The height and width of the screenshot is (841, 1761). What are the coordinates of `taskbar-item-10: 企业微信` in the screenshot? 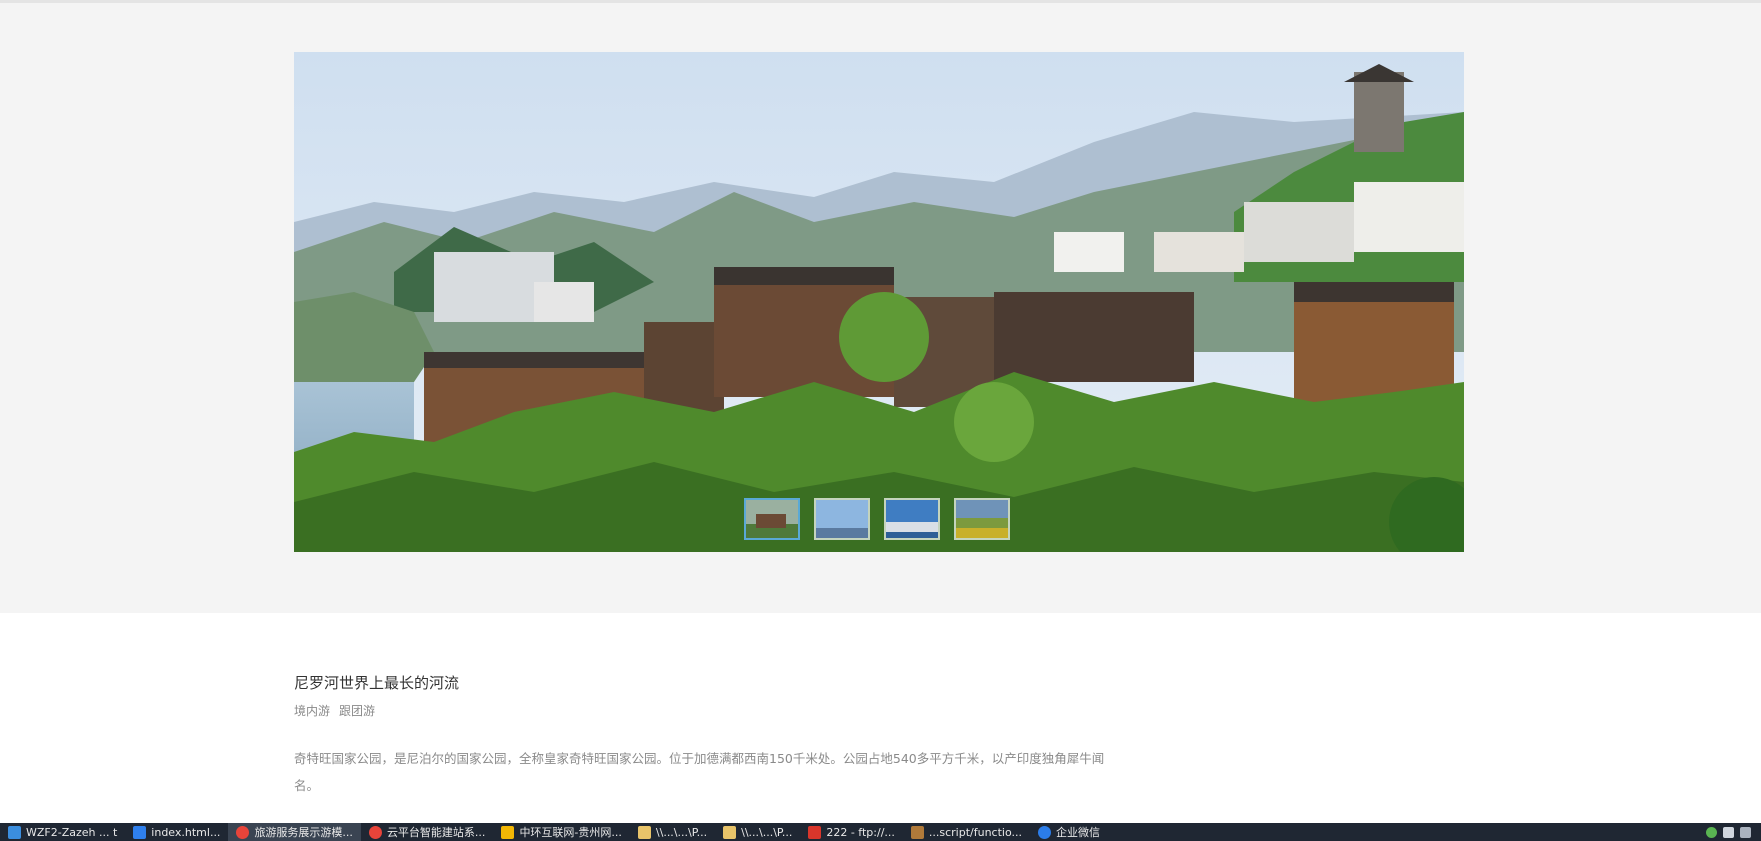 It's located at (1069, 832).